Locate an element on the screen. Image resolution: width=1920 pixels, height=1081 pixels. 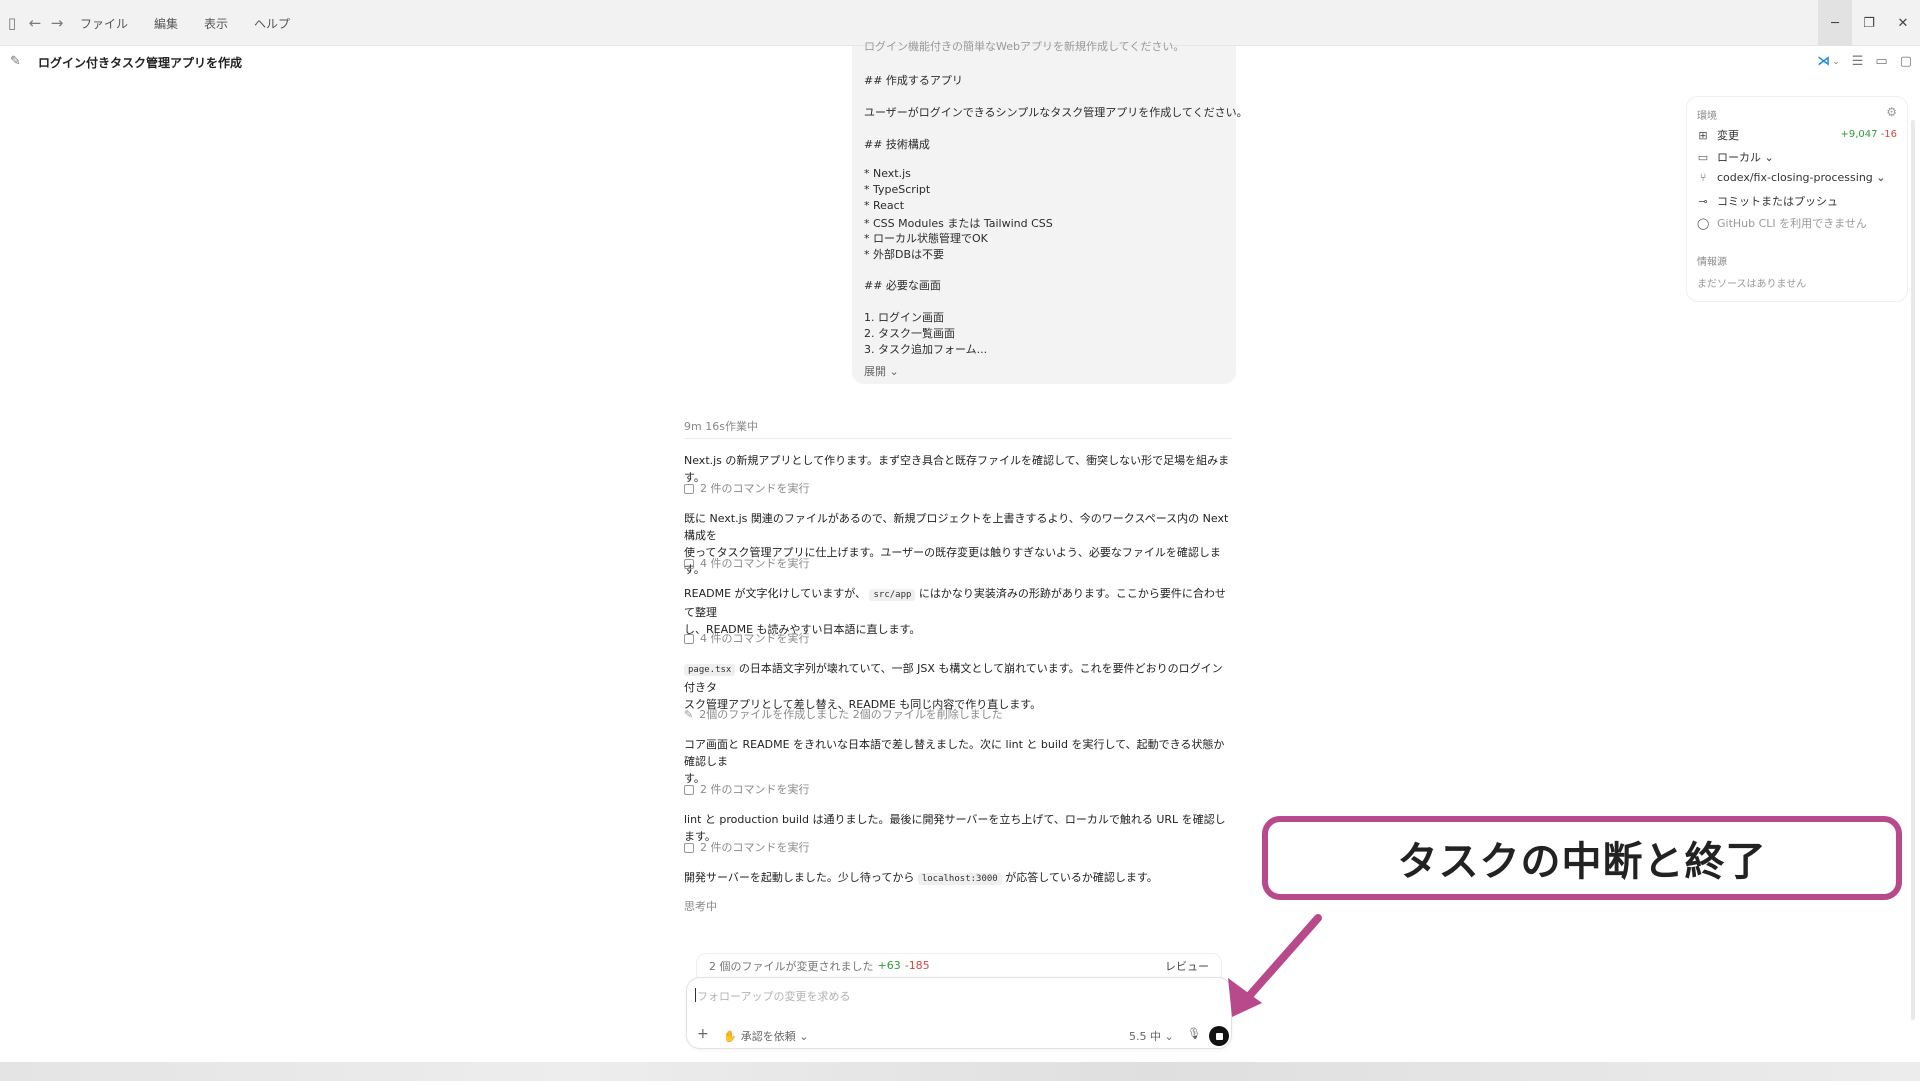
environment-heading: 環境 is located at coordinates (1707, 116).